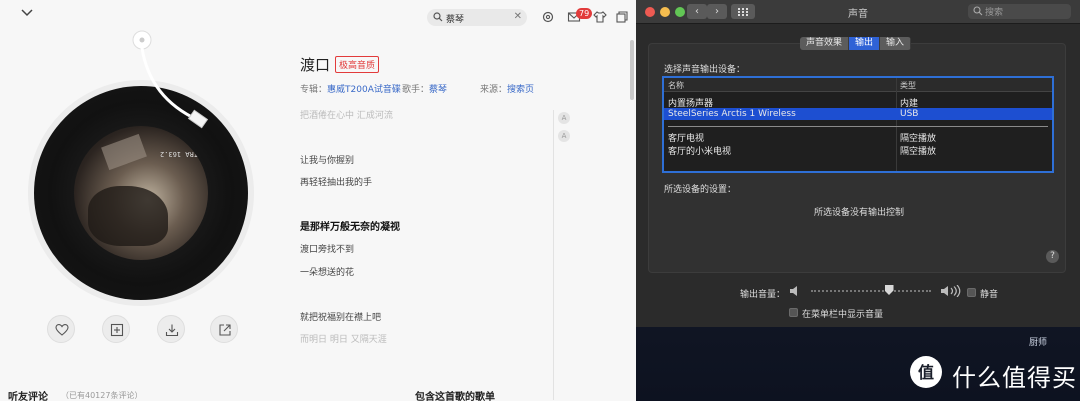  Describe the element at coordinates (327, 250) in the screenshot. I see `lyric-line: 渡口旁找不到` at that location.